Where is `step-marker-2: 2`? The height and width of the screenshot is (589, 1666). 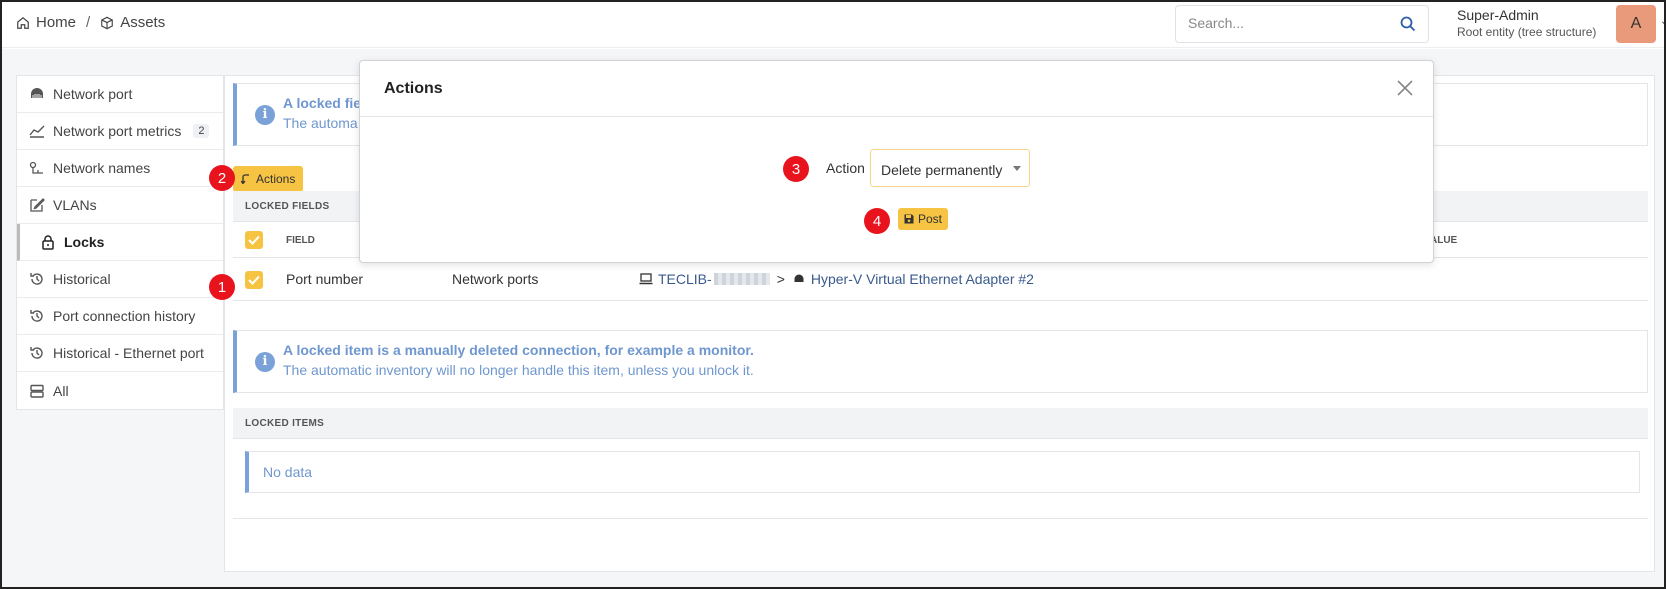 step-marker-2: 2 is located at coordinates (222, 178).